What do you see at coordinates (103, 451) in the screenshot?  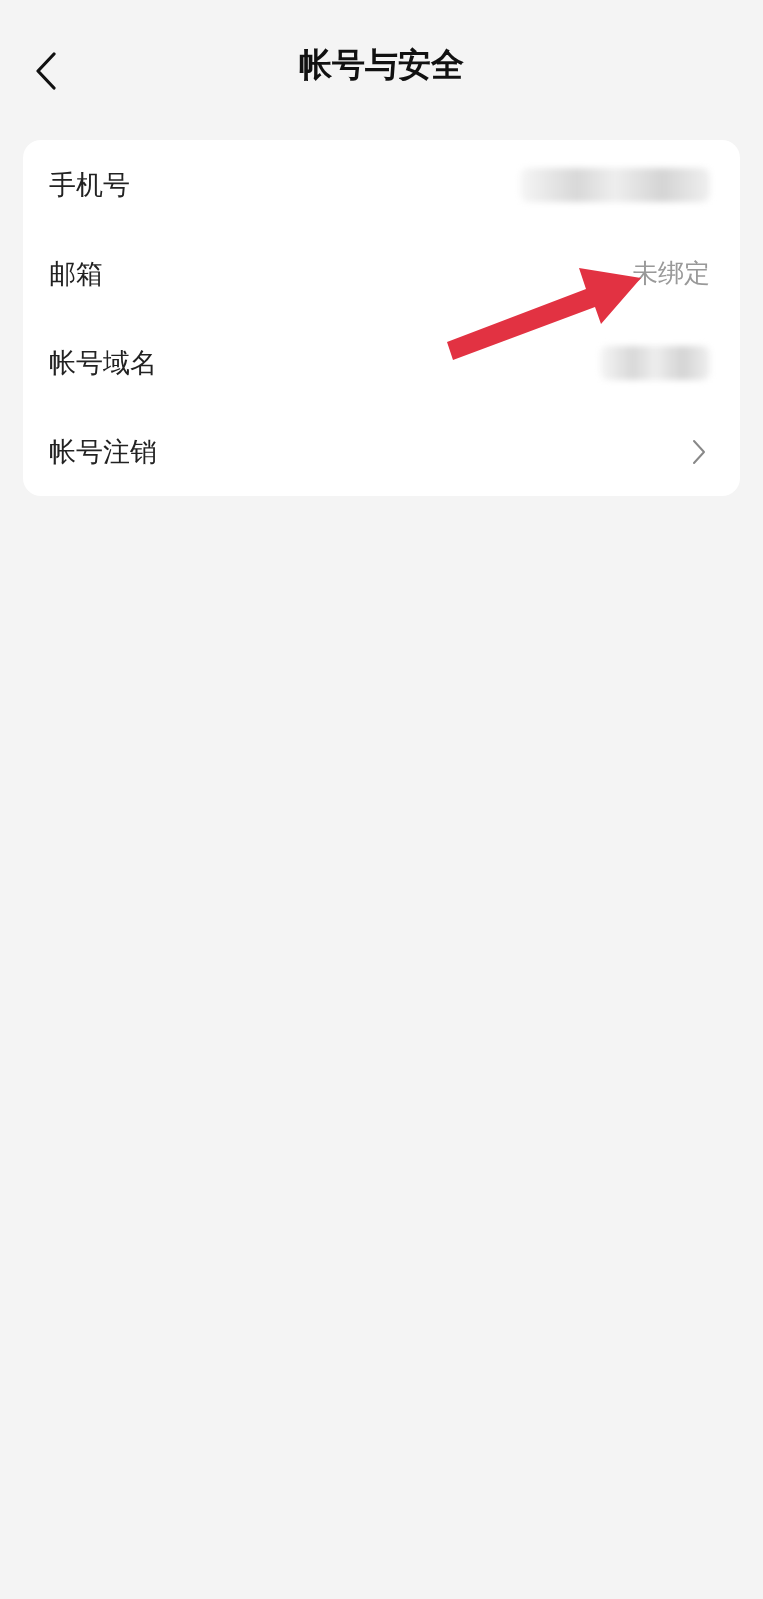 I see `row-label: 帐号注销` at bounding box center [103, 451].